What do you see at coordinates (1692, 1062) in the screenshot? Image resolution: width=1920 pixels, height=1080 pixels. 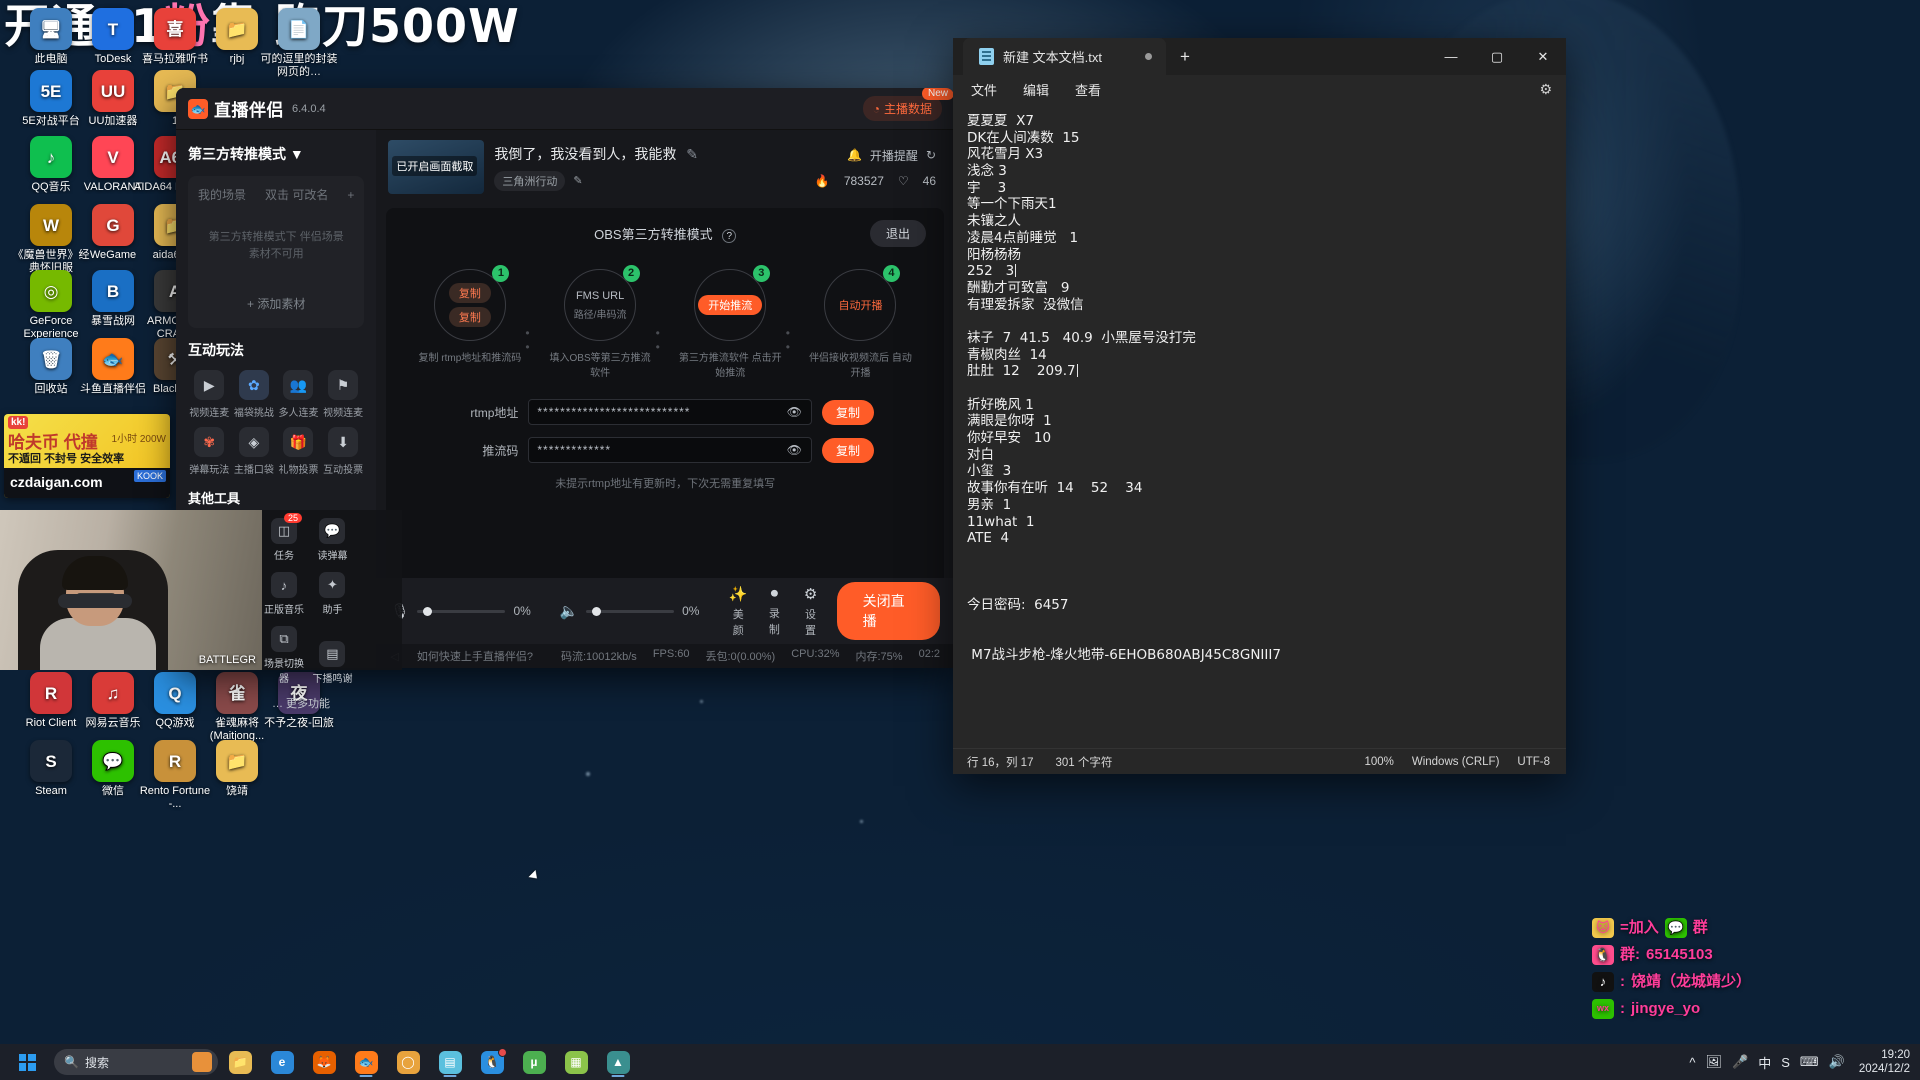 I see `tray-expand-icon: ^` at bounding box center [1692, 1062].